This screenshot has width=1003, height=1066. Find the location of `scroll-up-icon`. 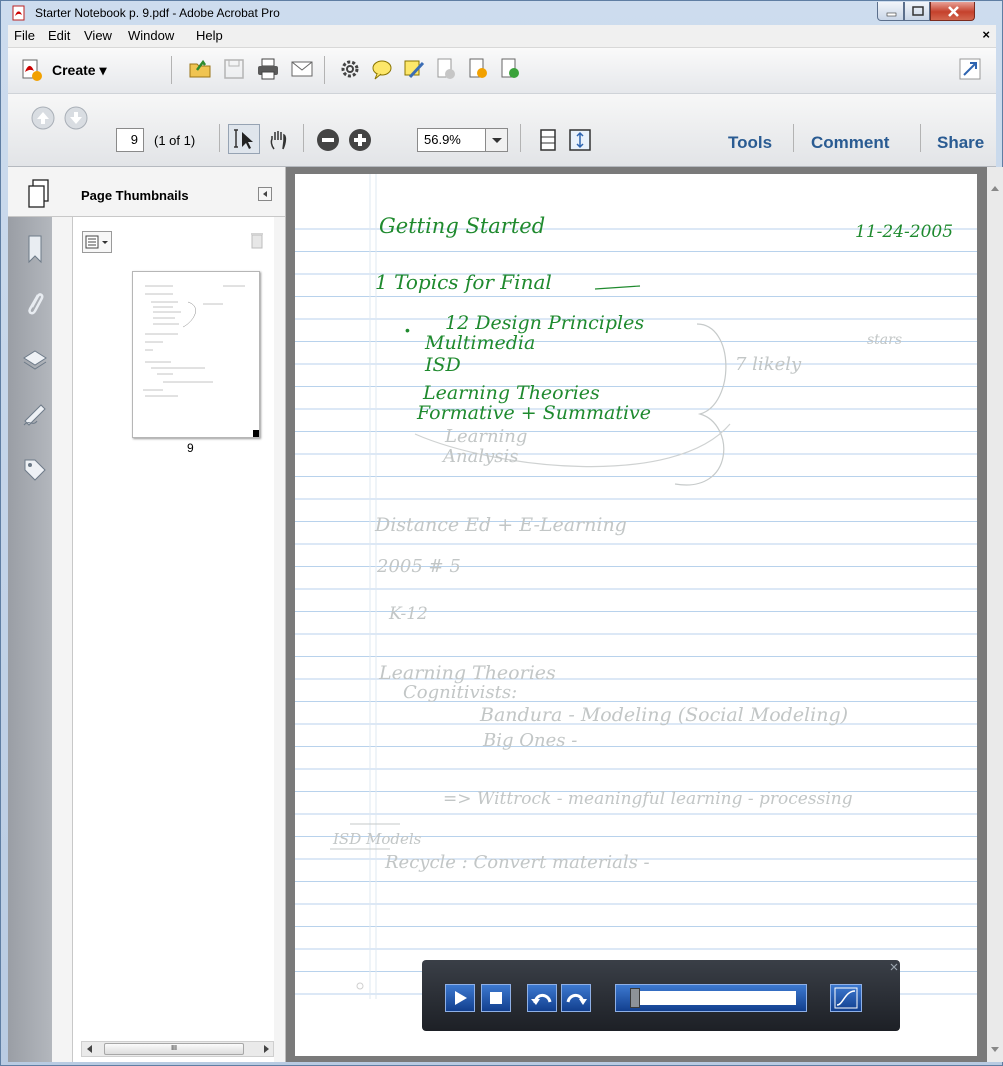

scroll-up-icon is located at coordinates (995, 188).